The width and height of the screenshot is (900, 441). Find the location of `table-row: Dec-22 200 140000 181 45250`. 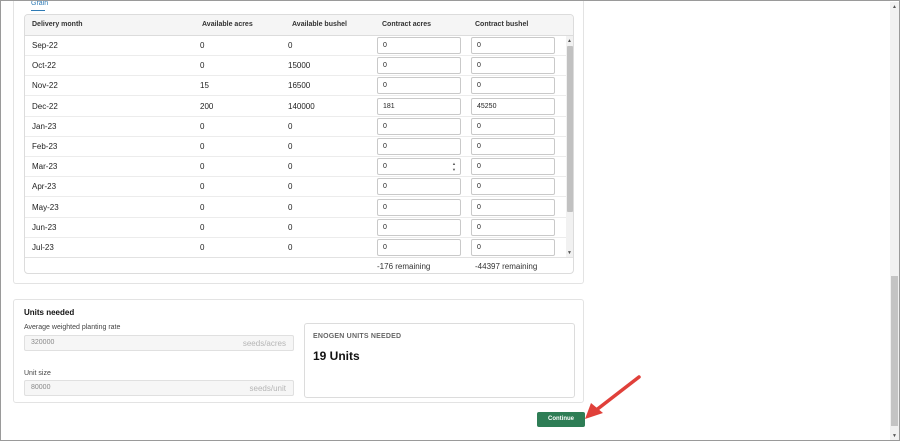

table-row: Dec-22 200 140000 181 45250 is located at coordinates (295, 107).